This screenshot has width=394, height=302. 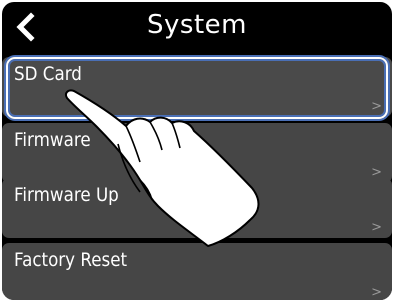 What do you see at coordinates (48, 74) in the screenshot?
I see `menu-item-label: SD Card` at bounding box center [48, 74].